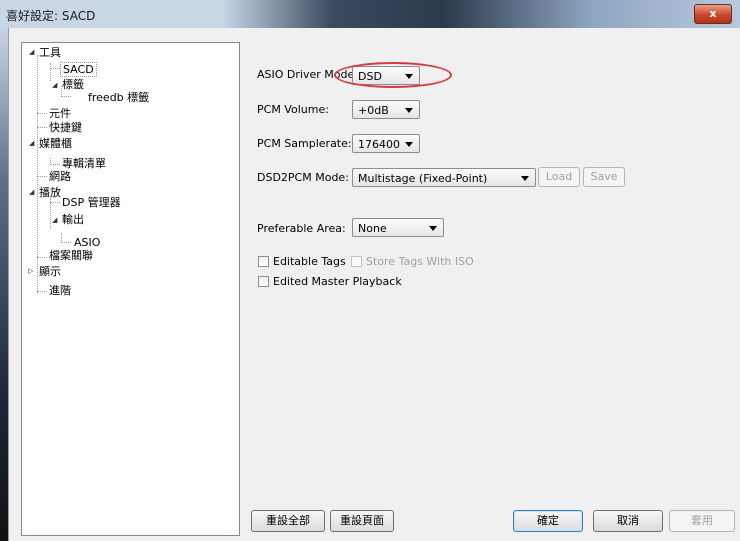  Describe the element at coordinates (288, 521) in the screenshot. I see `reset-all-button: 重設全部` at that location.